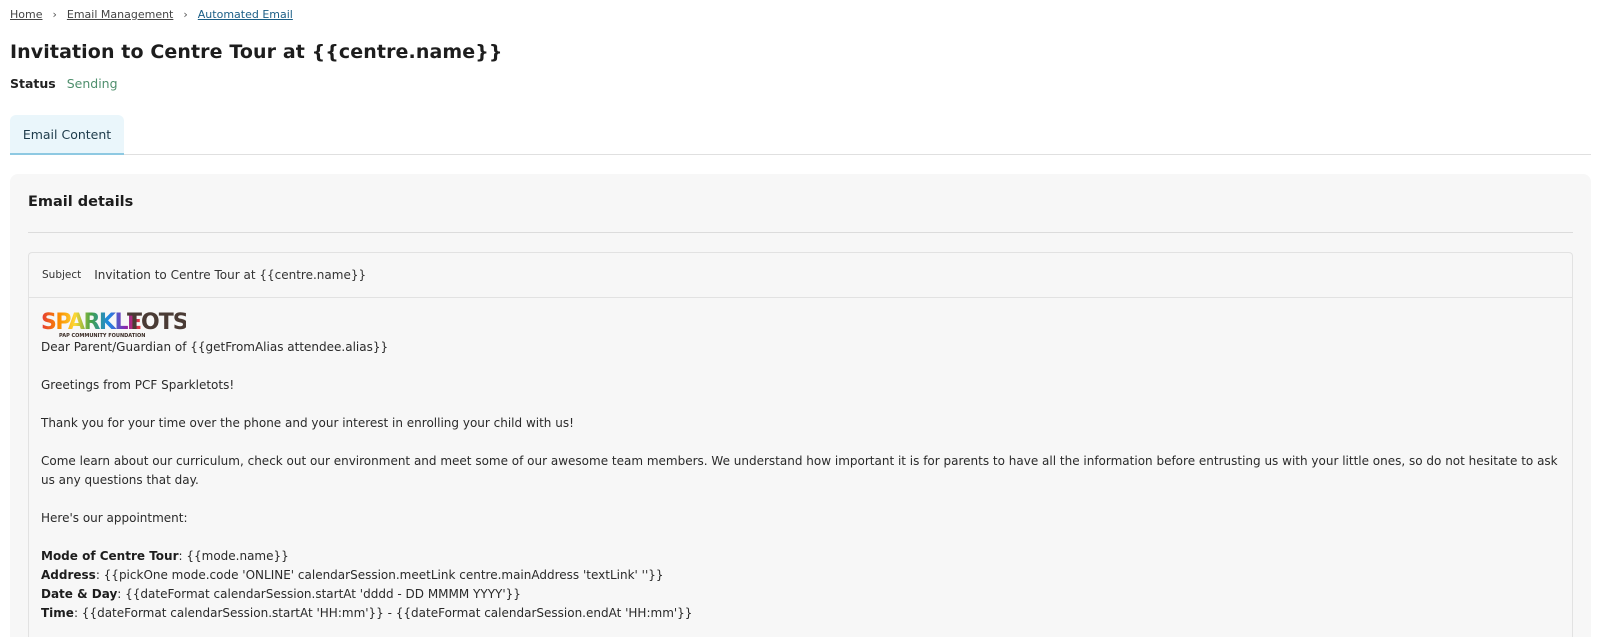 The image size is (1600, 637). What do you see at coordinates (800, 556) in the screenshot?
I see `detail-mode: Mode of Centre Tour: {{mode.name}}` at bounding box center [800, 556].